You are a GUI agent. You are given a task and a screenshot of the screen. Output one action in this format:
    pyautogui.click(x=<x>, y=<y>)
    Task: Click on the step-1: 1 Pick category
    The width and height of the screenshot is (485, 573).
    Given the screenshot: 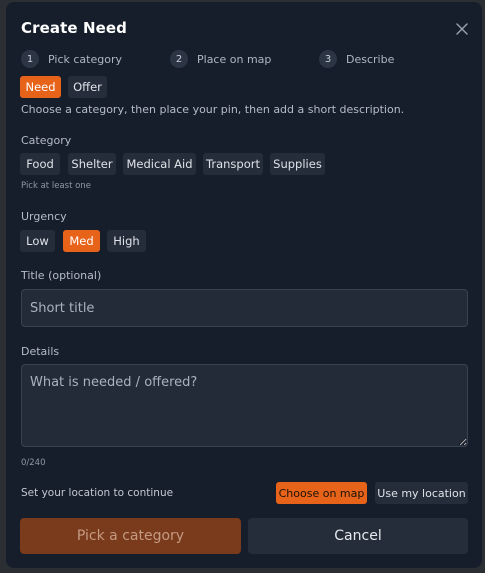 What is the action you would take?
    pyautogui.click(x=71, y=59)
    